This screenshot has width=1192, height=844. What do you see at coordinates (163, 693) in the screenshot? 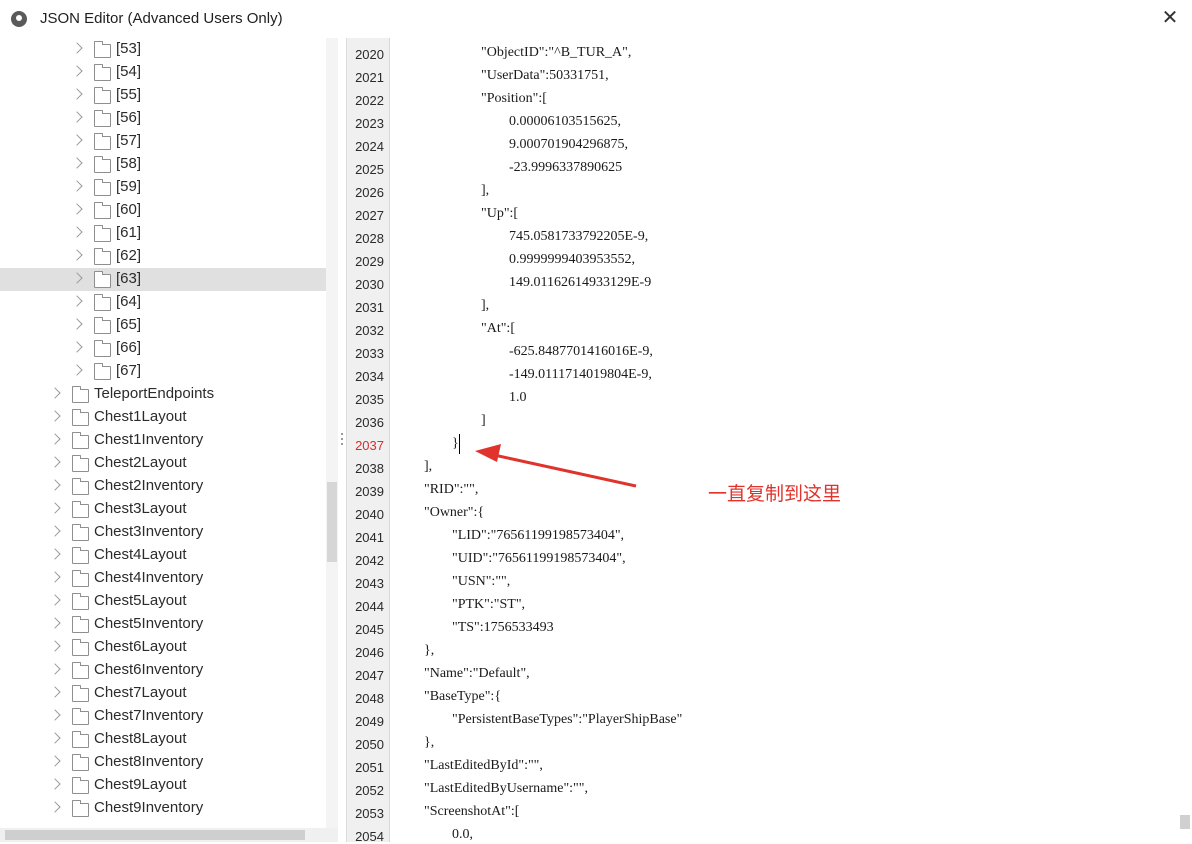
I see `tree-item: Chest7Layout` at bounding box center [163, 693].